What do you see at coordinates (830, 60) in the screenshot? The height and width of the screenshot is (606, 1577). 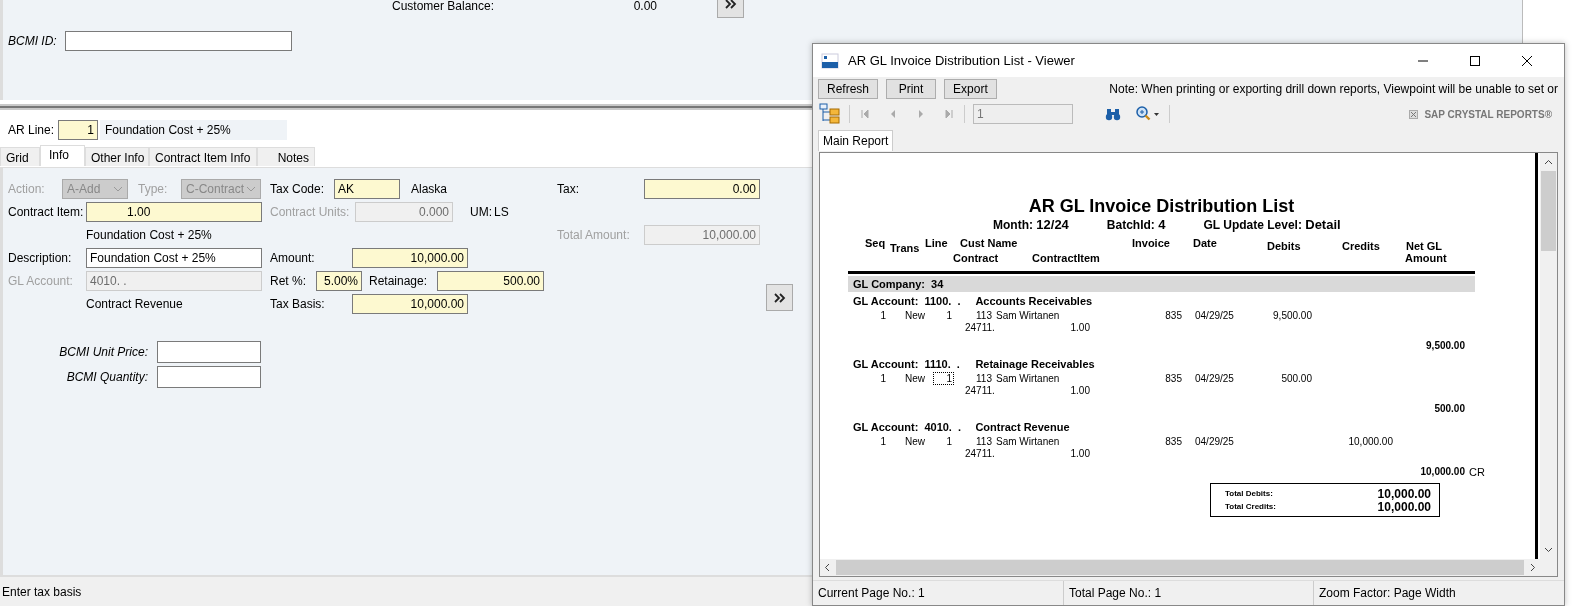 I see `report-app-icon` at bounding box center [830, 60].